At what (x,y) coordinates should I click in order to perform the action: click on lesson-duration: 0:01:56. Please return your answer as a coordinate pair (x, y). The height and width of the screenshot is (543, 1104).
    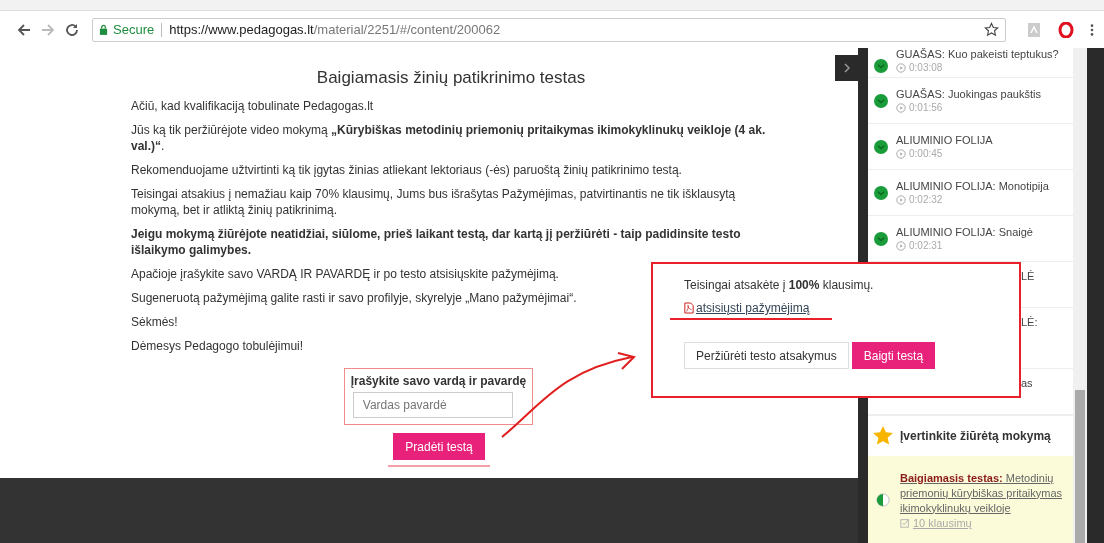
    Looking at the image, I should click on (926, 107).